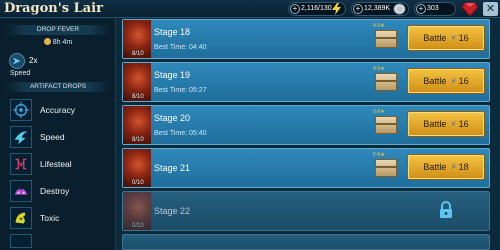  What do you see at coordinates (172, 168) in the screenshot?
I see `stage-name: Stage 21` at bounding box center [172, 168].